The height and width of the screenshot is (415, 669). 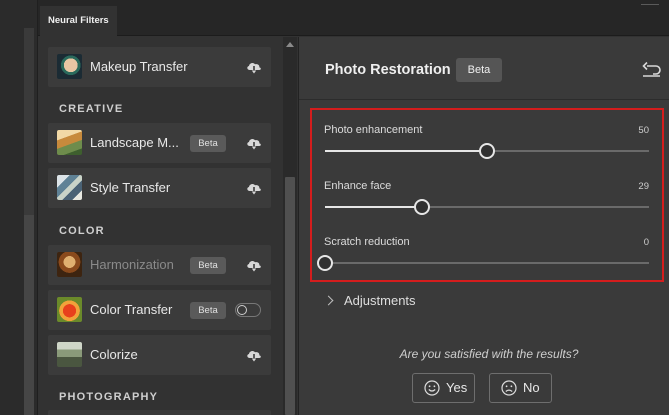 I want to click on panel-divider, so click(x=484, y=99).